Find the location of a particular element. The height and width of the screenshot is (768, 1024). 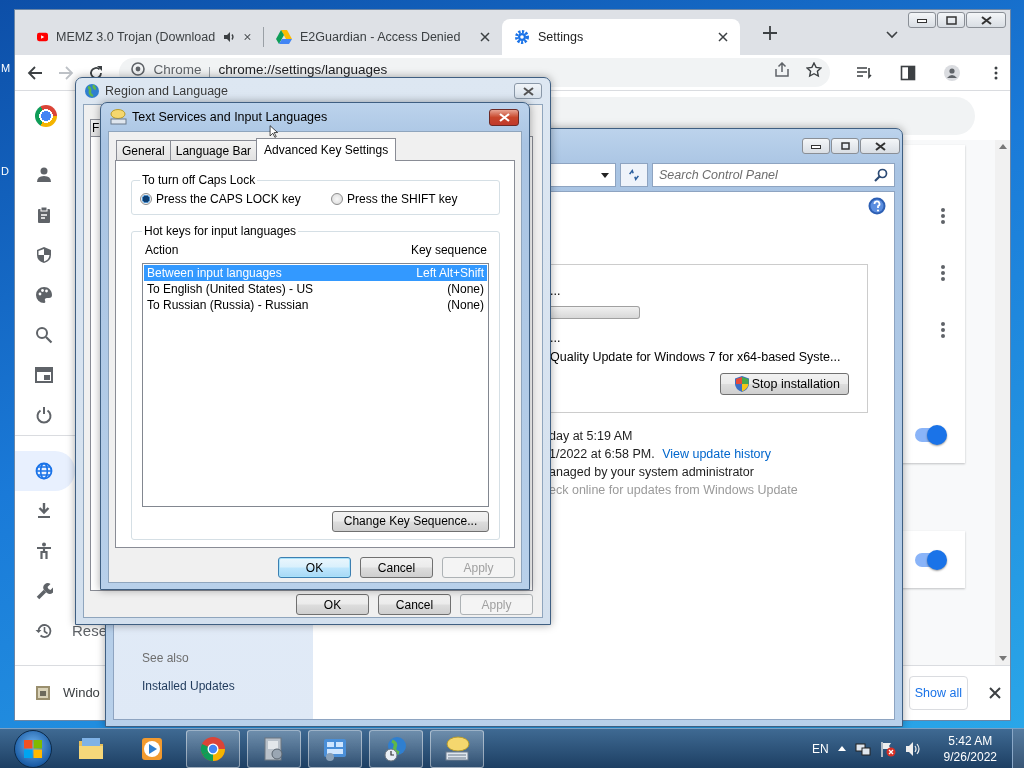

sidebar-item is located at coordinates (45, 471).